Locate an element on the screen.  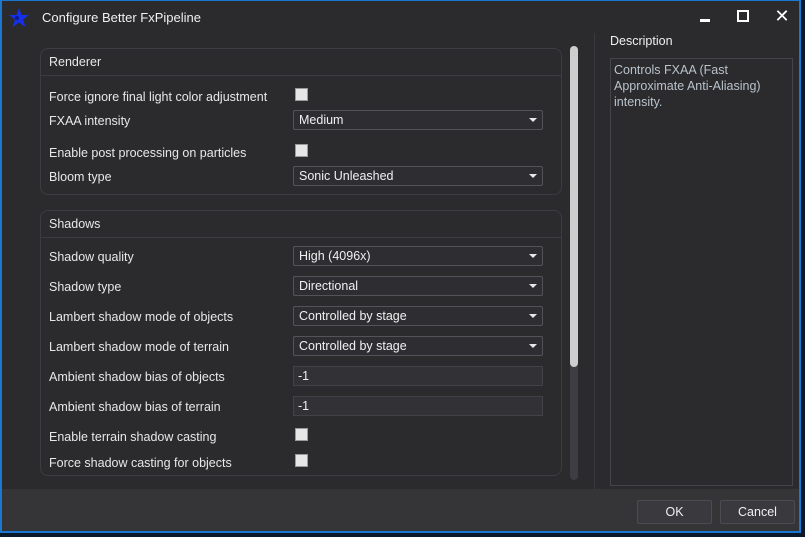
setting-row: Force shadow casting for objects is located at coordinates (301, 463).